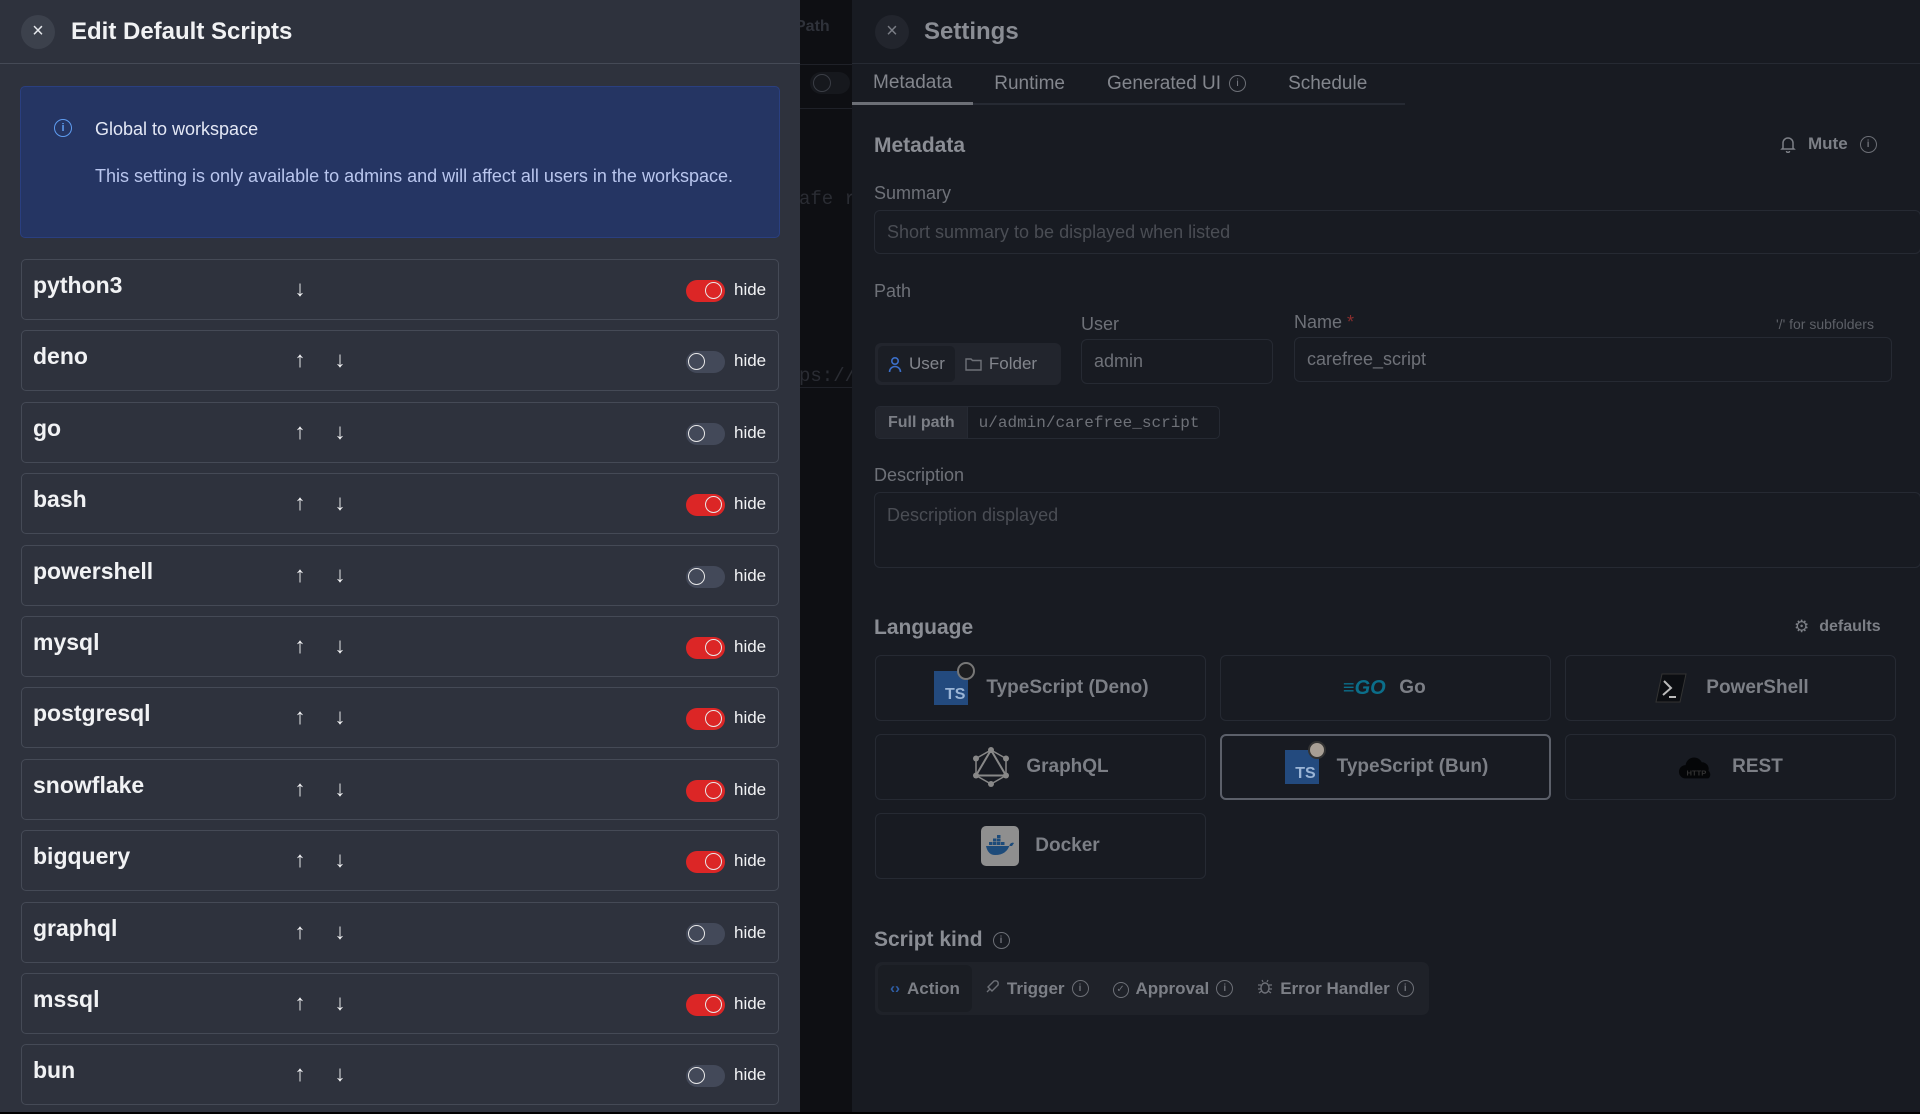  I want to click on folder-icon, so click(973, 364).